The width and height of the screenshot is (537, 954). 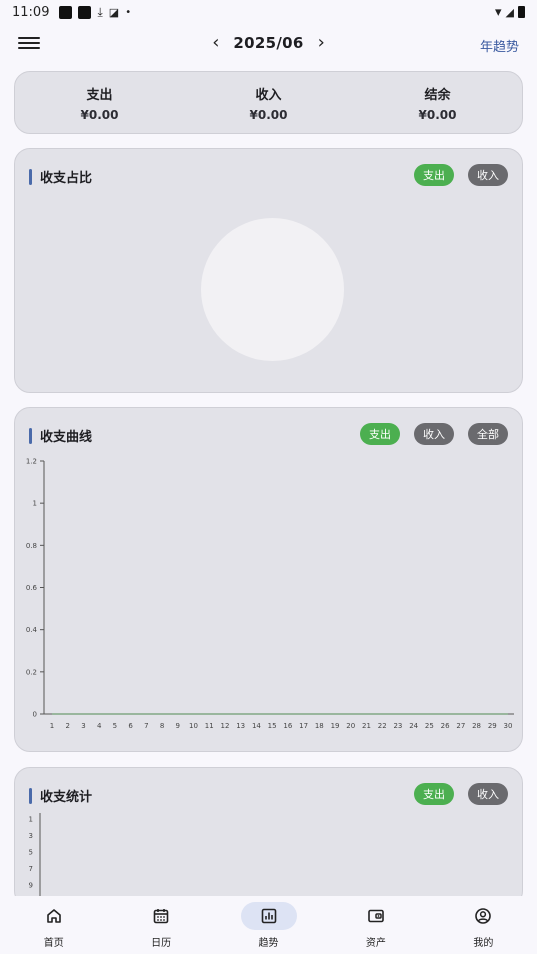 What do you see at coordinates (483, 943) in the screenshot?
I see `nav-label: 我的` at bounding box center [483, 943].